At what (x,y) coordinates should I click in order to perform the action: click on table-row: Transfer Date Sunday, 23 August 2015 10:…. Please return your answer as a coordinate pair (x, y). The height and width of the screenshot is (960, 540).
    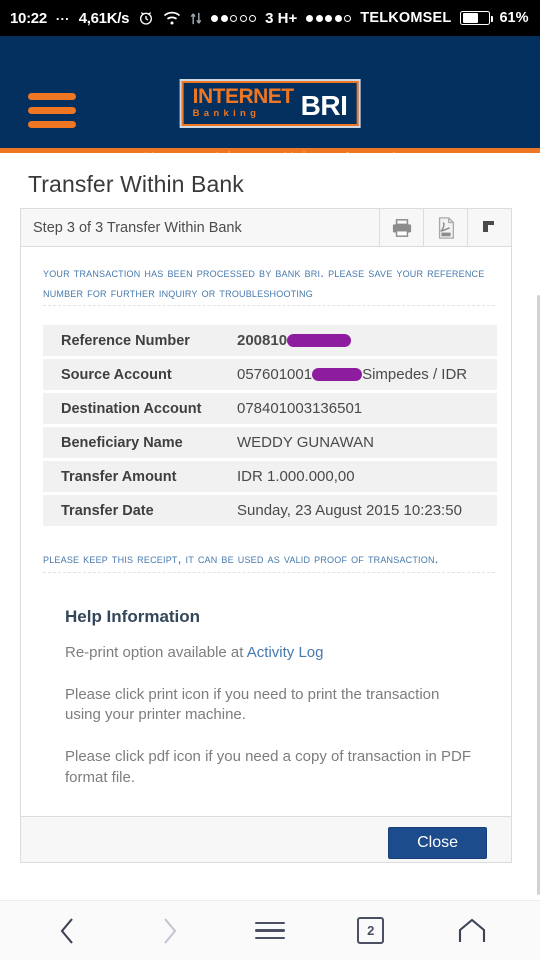
    Looking at the image, I should click on (270, 511).